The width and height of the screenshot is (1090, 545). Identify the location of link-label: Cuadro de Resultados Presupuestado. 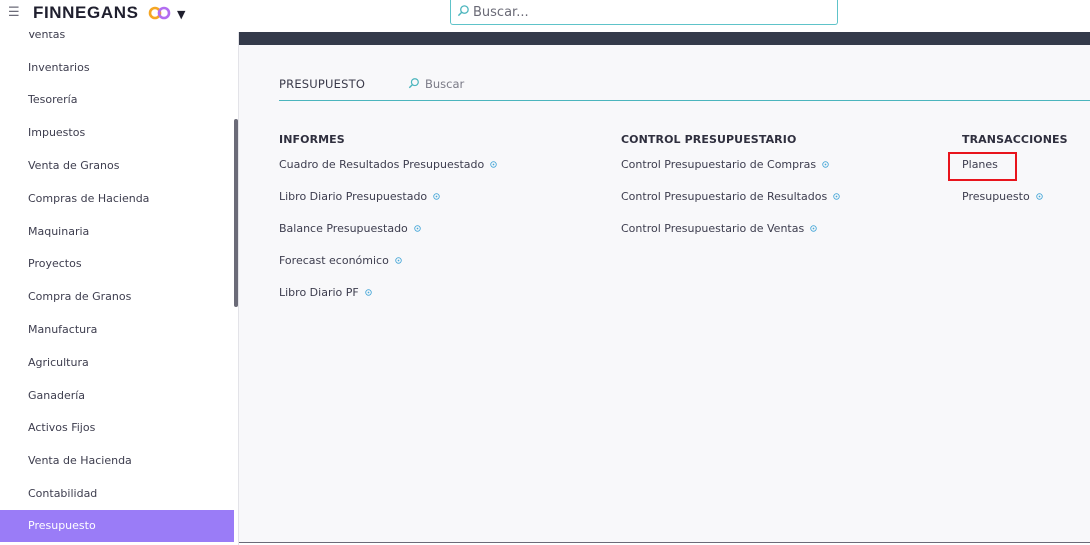
(381, 164).